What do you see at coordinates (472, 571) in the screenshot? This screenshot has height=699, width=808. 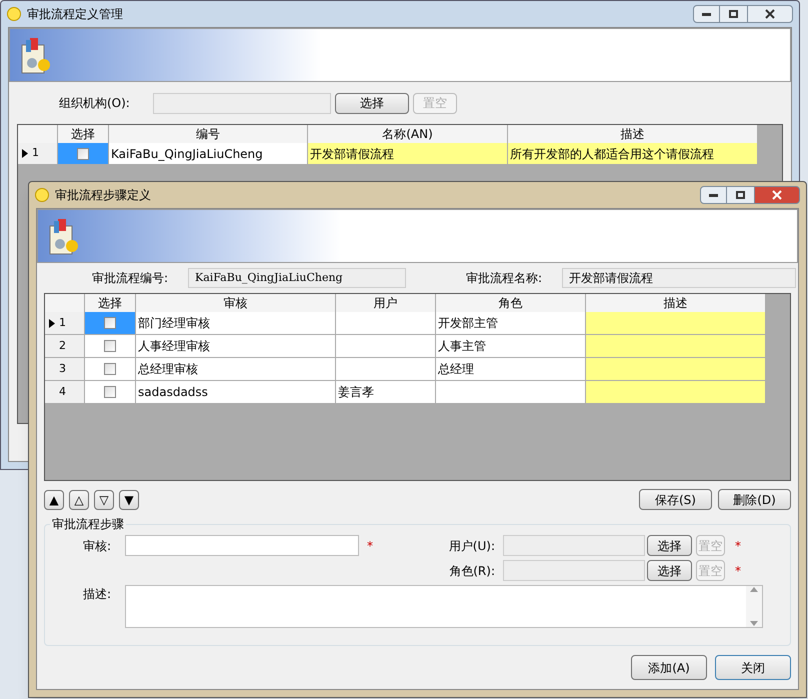 I see `field-label: 角色(R):` at bounding box center [472, 571].